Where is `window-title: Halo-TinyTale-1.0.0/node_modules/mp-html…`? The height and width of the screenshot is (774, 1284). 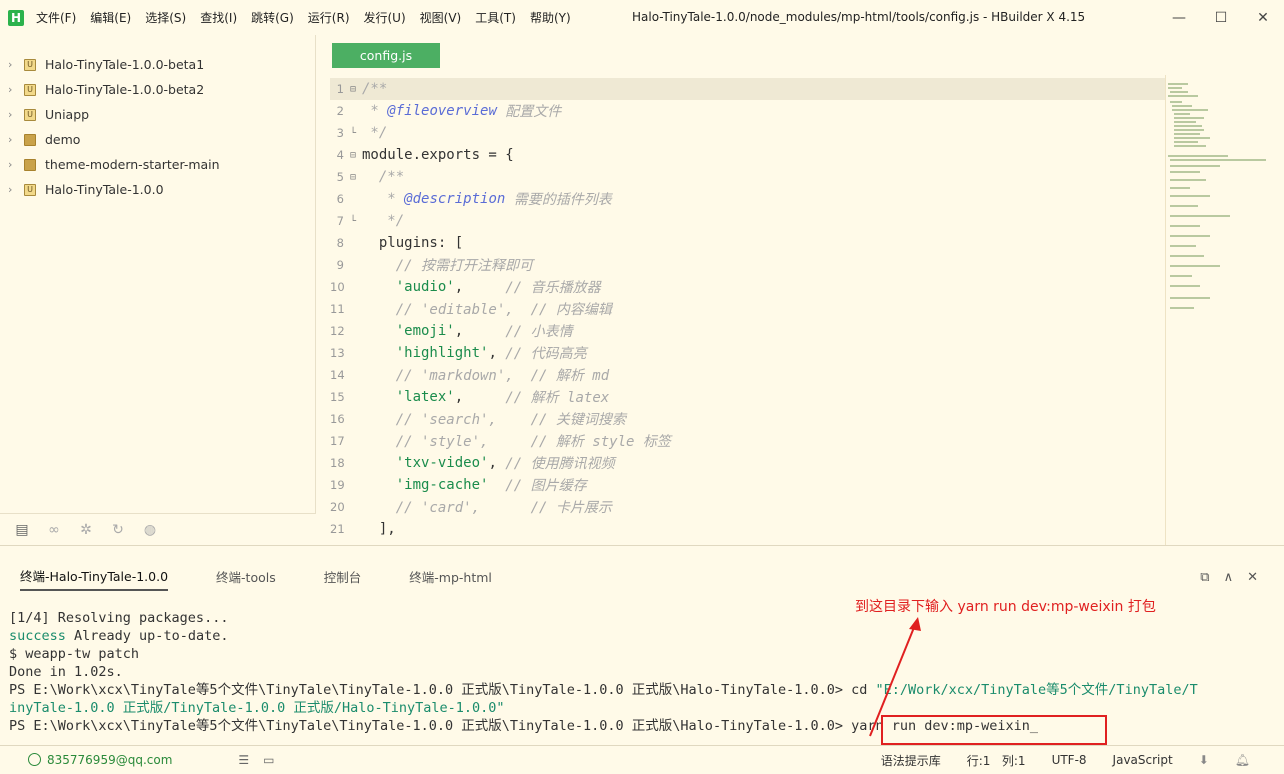
window-title: Halo-TinyTale-1.0.0/node_modules/mp-html… is located at coordinates (859, 17).